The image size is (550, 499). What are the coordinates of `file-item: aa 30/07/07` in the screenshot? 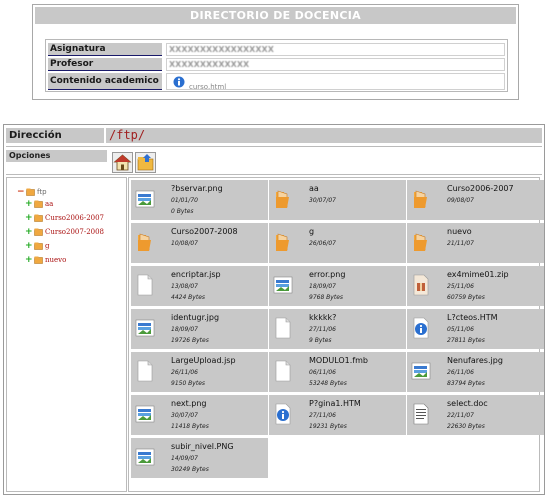 It's located at (337, 200).